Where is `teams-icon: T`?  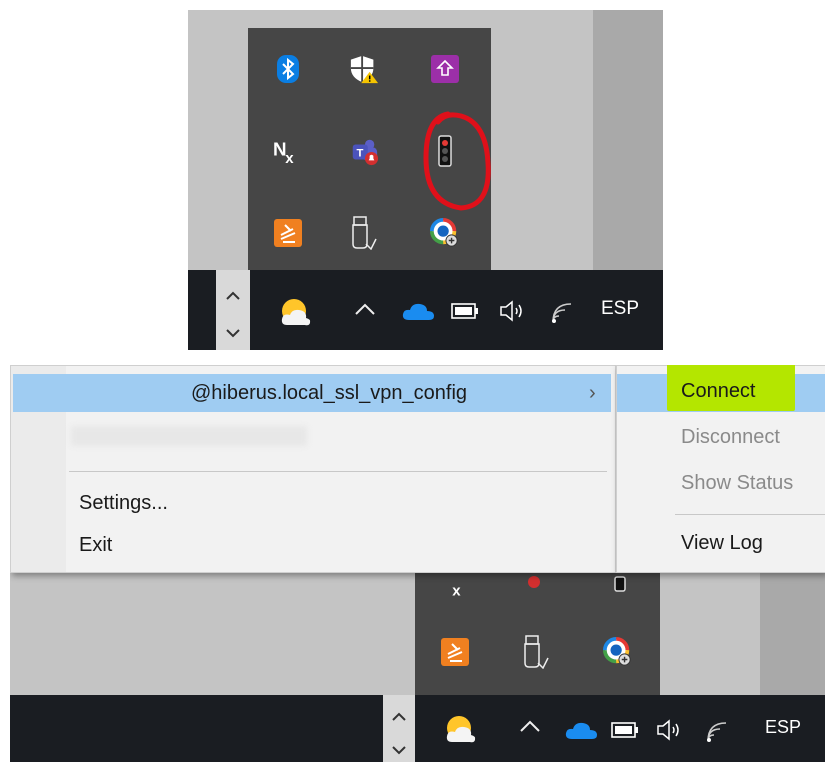
teams-icon: T is located at coordinates (364, 151).